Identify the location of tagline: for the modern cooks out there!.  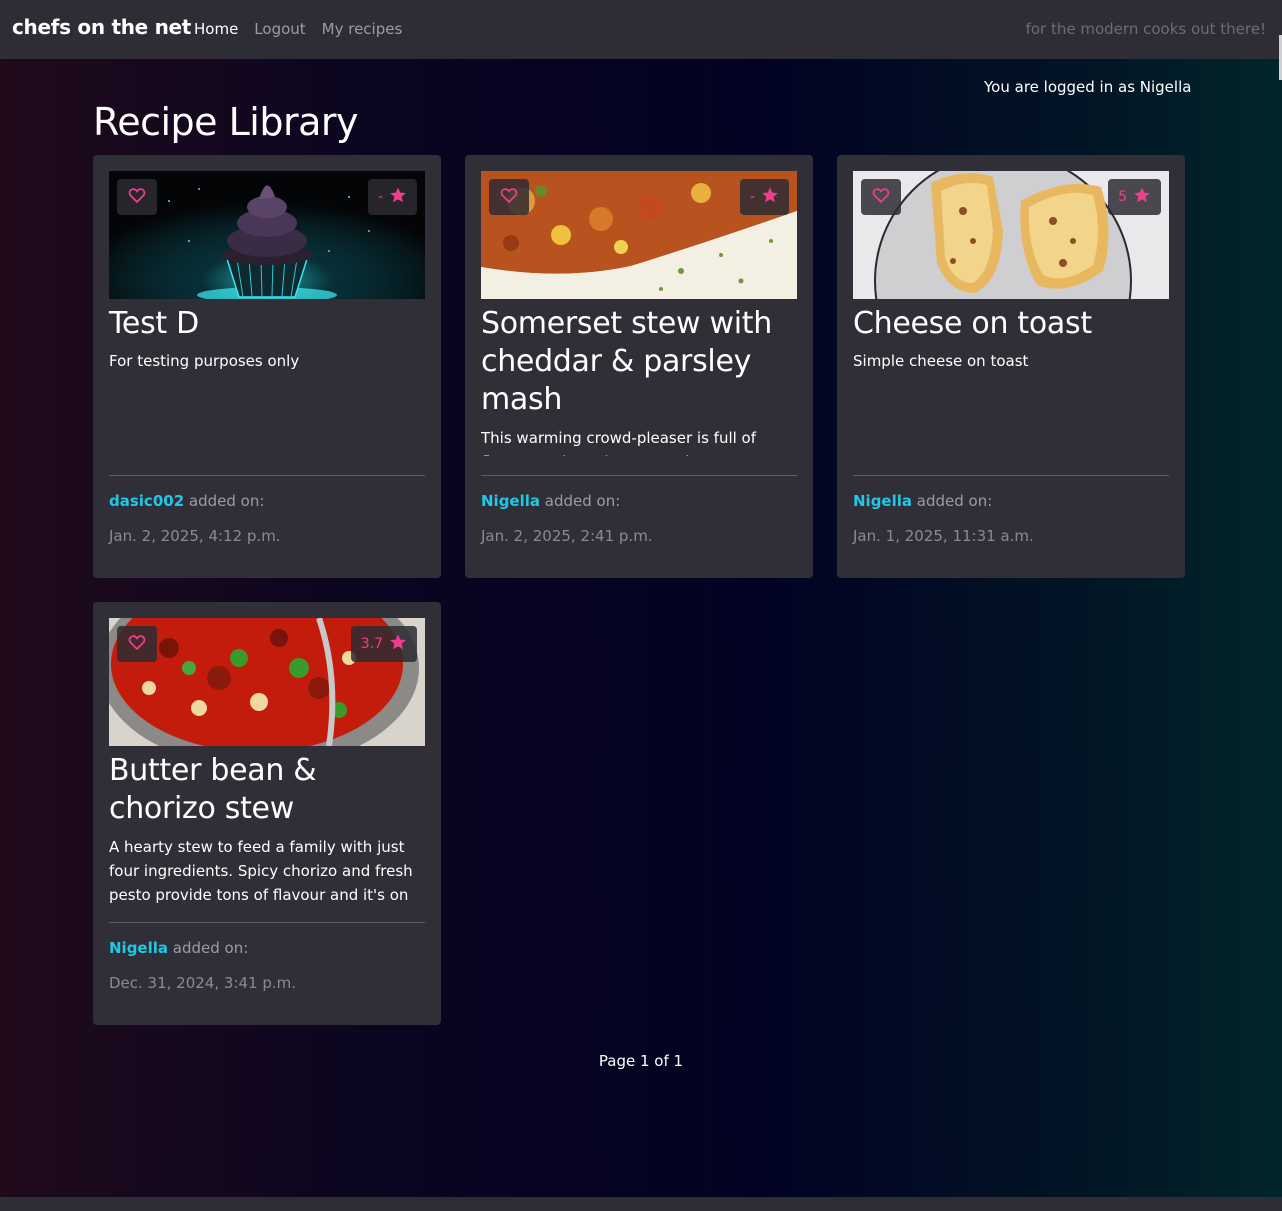
(1145, 29).